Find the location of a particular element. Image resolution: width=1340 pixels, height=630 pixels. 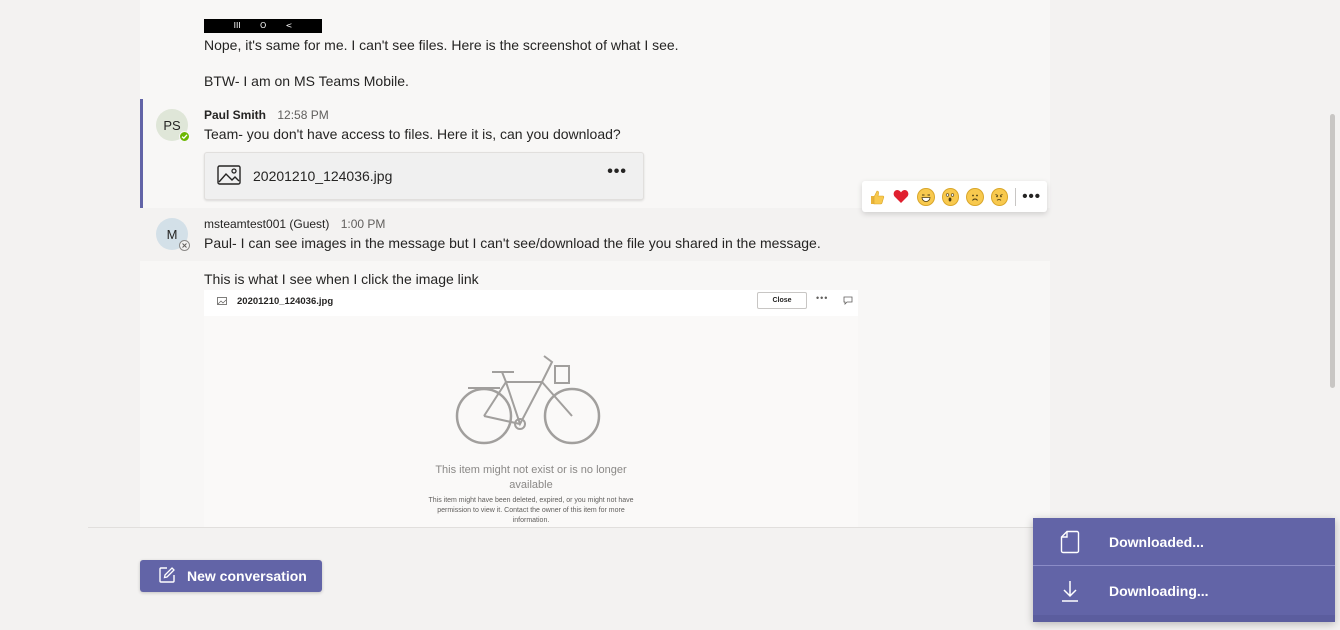

heart-icon is located at coordinates (902, 197).